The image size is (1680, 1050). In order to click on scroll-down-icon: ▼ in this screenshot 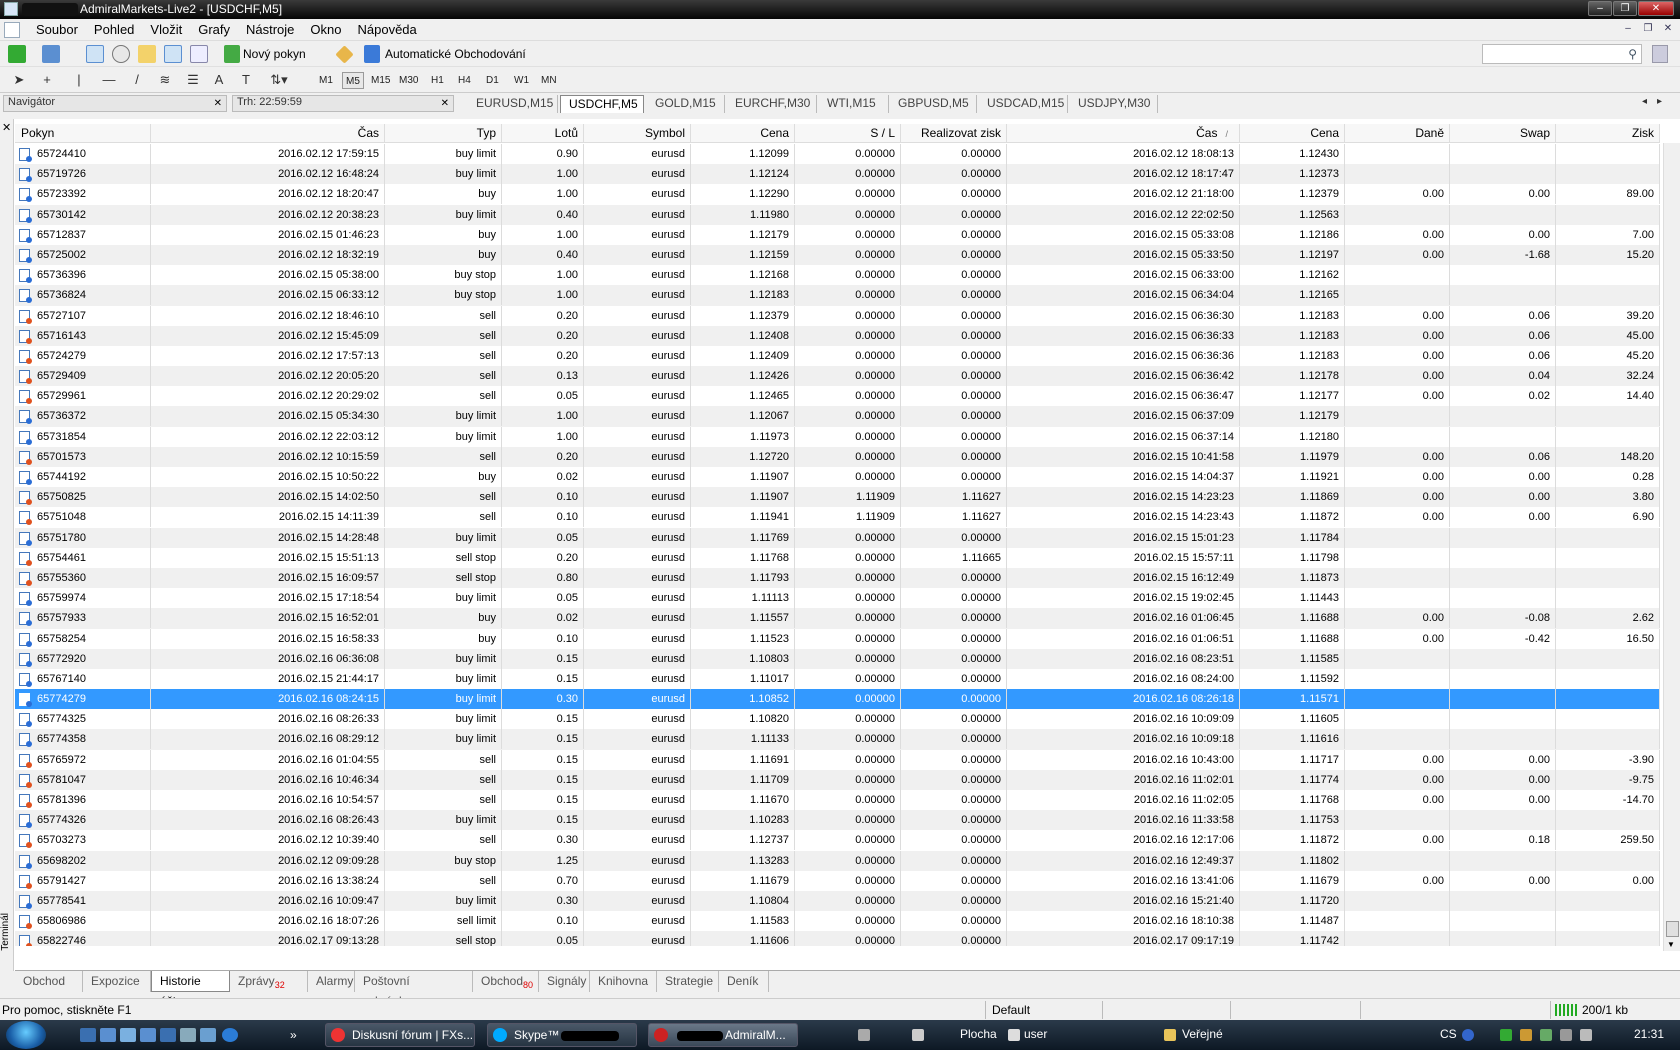, I will do `click(1671, 944)`.